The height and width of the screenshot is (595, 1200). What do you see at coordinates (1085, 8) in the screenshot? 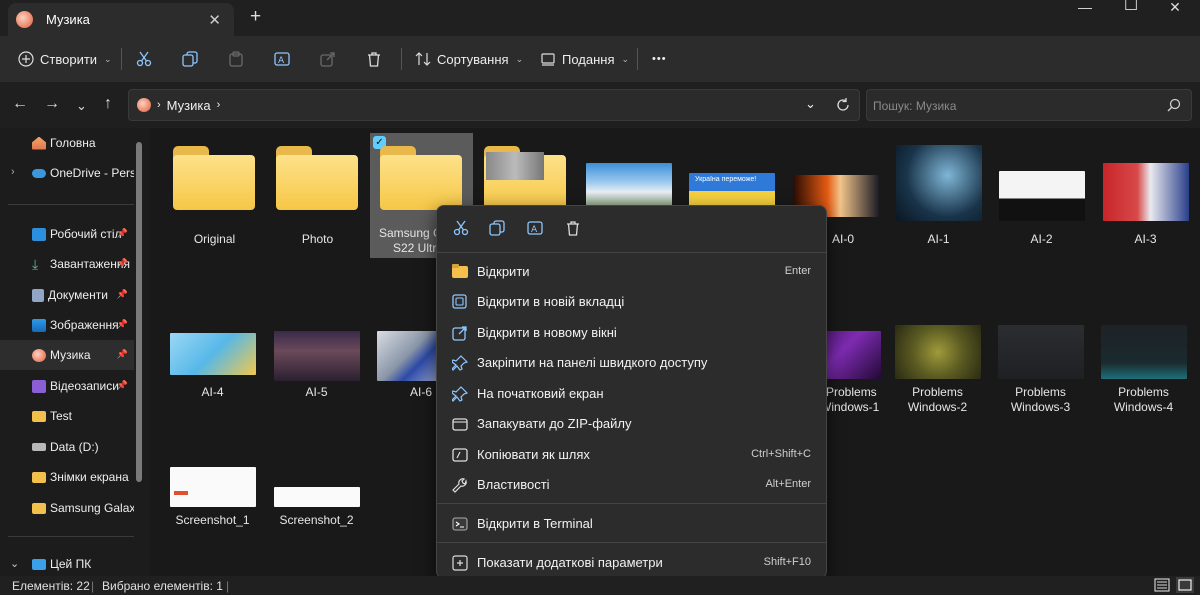
I see `minimize-icon: —` at bounding box center [1085, 8].